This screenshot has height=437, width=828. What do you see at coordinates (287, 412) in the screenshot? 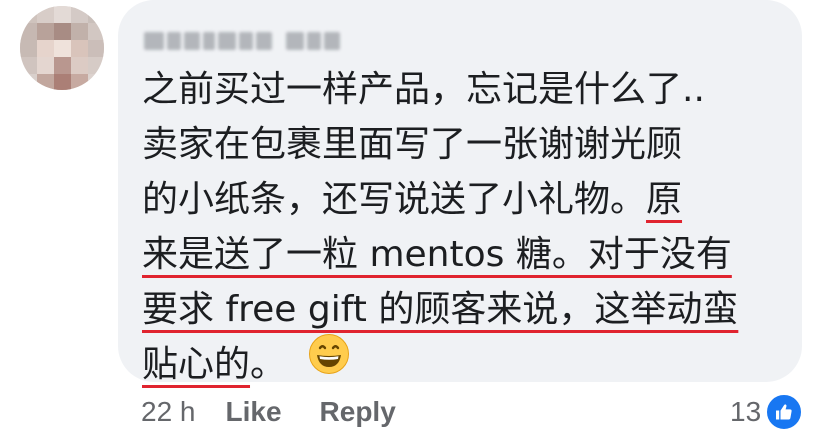
I see `comment-actions: 22 h Like Reply` at bounding box center [287, 412].